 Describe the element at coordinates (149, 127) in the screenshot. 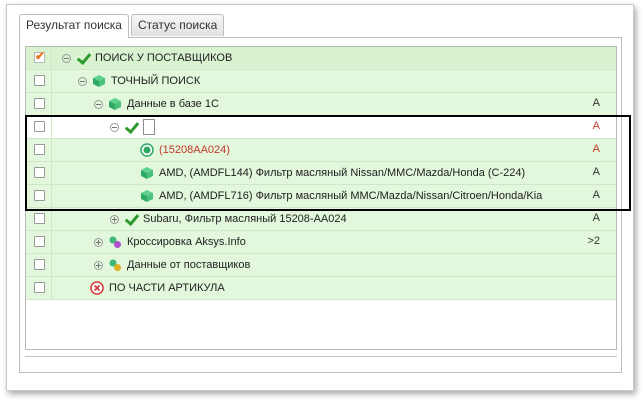

I see `empty-label-box` at that location.